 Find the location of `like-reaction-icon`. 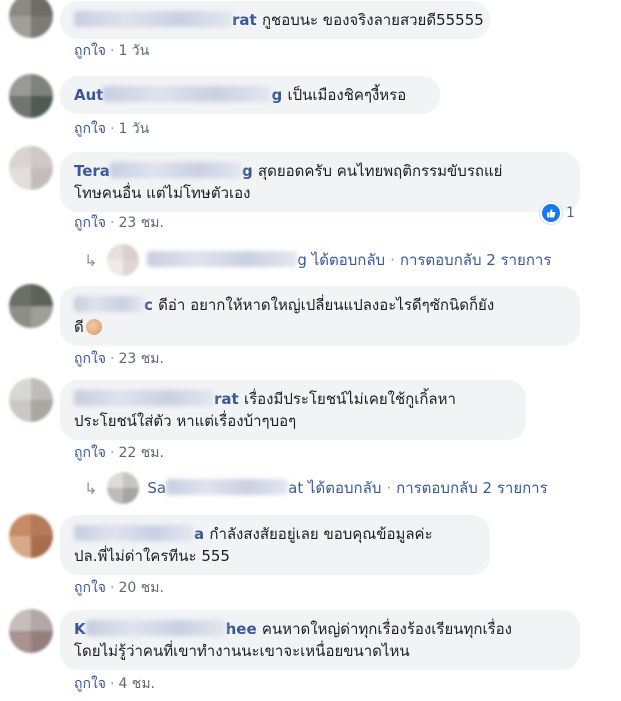

like-reaction-icon is located at coordinates (551, 213).